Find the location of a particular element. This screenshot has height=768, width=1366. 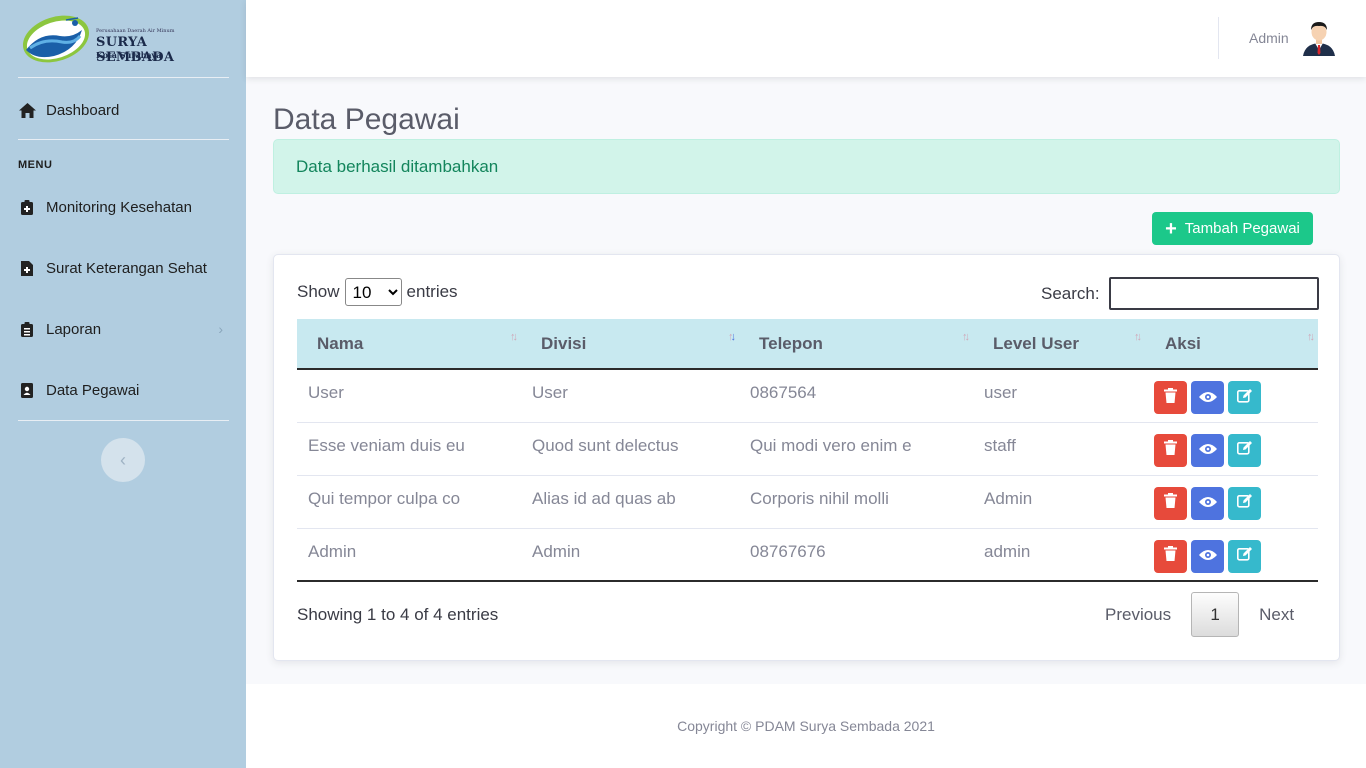

add-pegawai-button: + Tambah Pegawai is located at coordinates (1232, 228).